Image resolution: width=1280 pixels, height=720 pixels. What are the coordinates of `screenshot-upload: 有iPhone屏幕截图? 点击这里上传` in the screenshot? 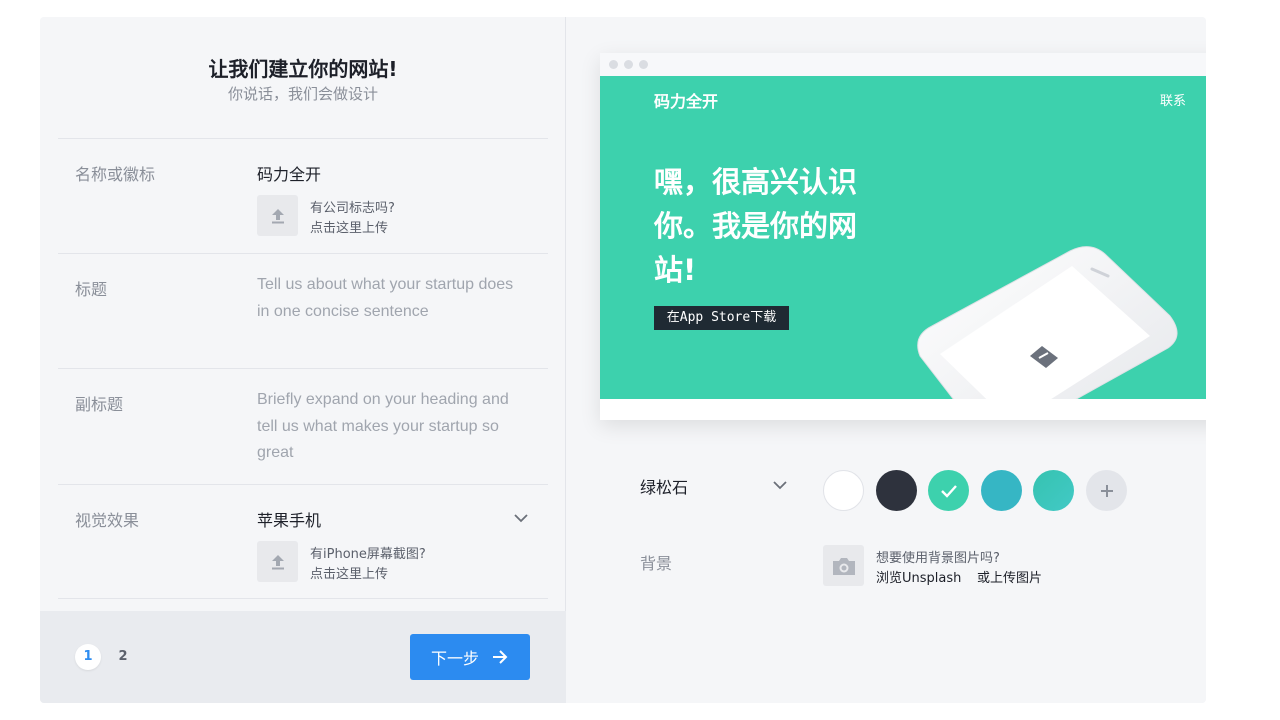 It's located at (372, 562).